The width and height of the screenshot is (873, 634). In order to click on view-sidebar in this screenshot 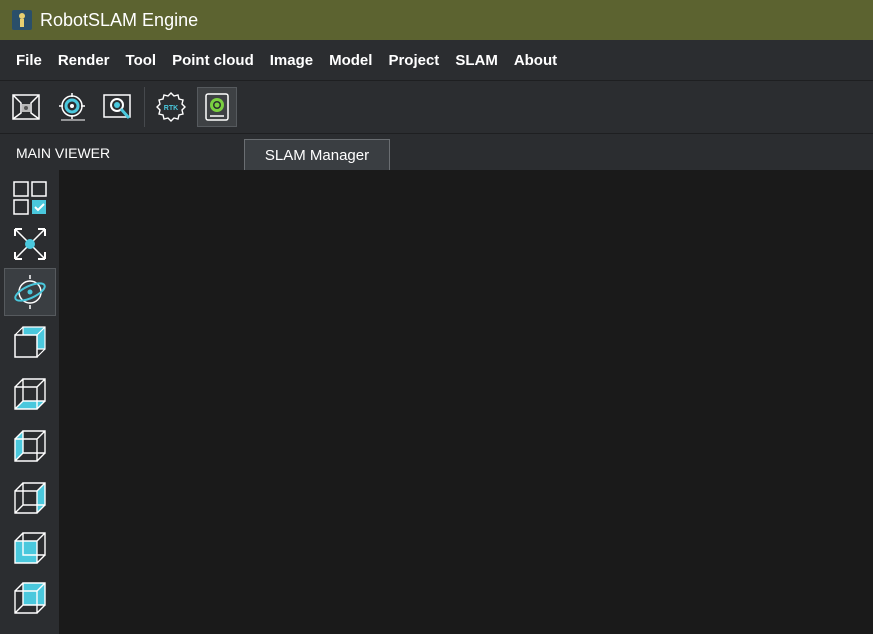, I will do `click(29, 402)`.